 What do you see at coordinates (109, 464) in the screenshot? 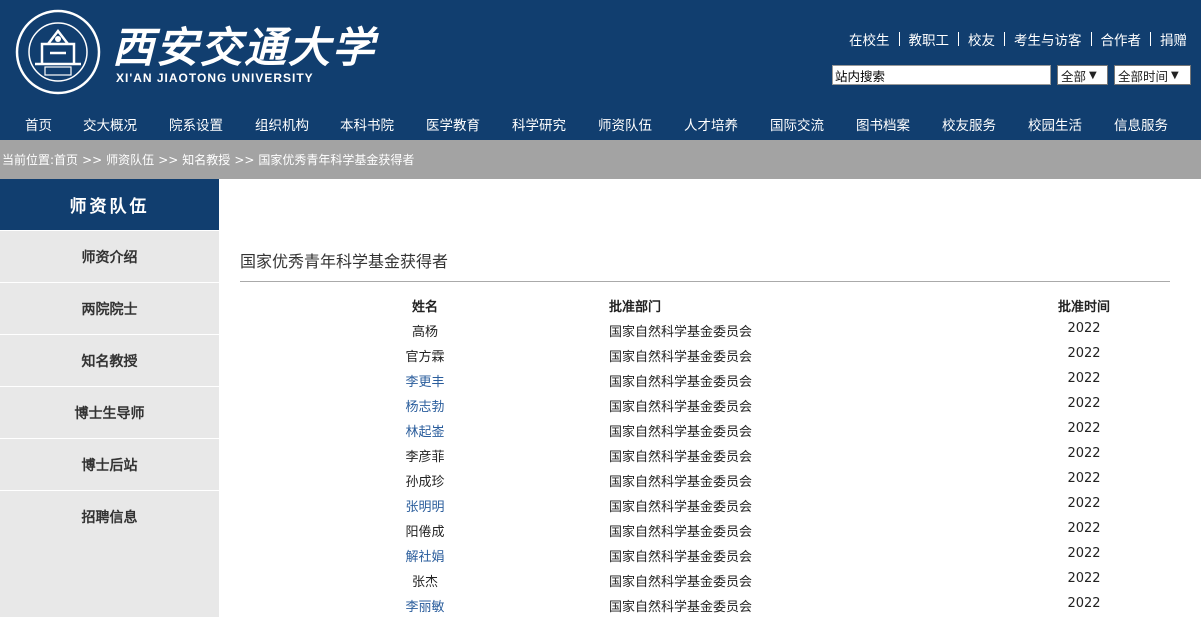
I see `sidebar-item-postdoc: 博士后站` at bounding box center [109, 464].